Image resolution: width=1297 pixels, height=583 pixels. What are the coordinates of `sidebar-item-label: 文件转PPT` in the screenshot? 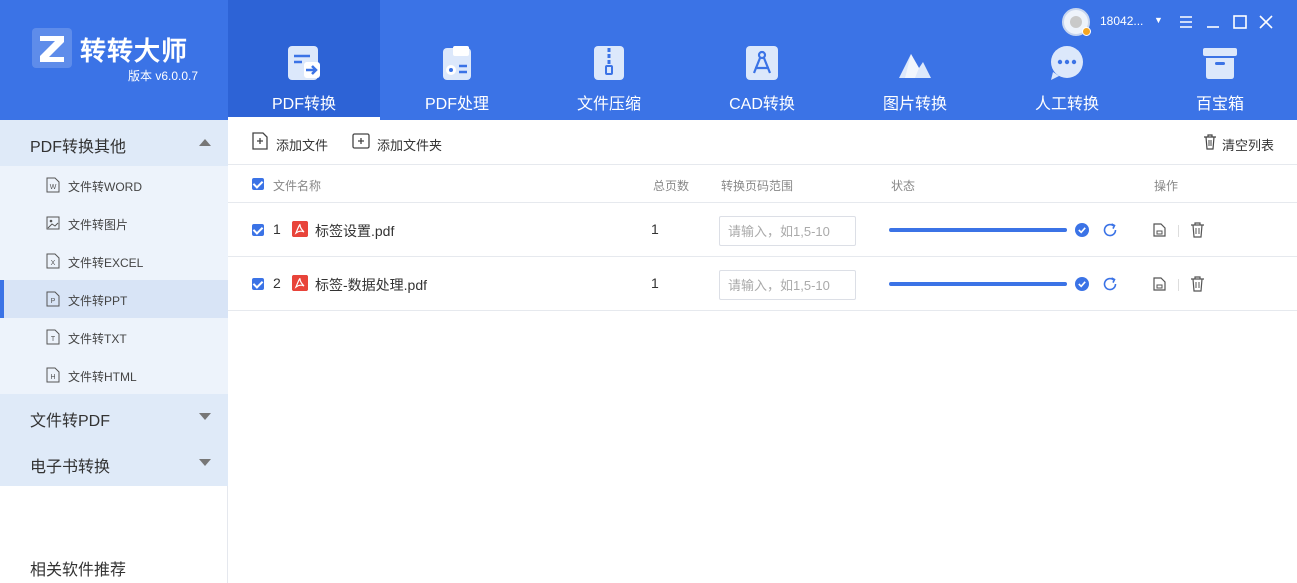 It's located at (98, 301).